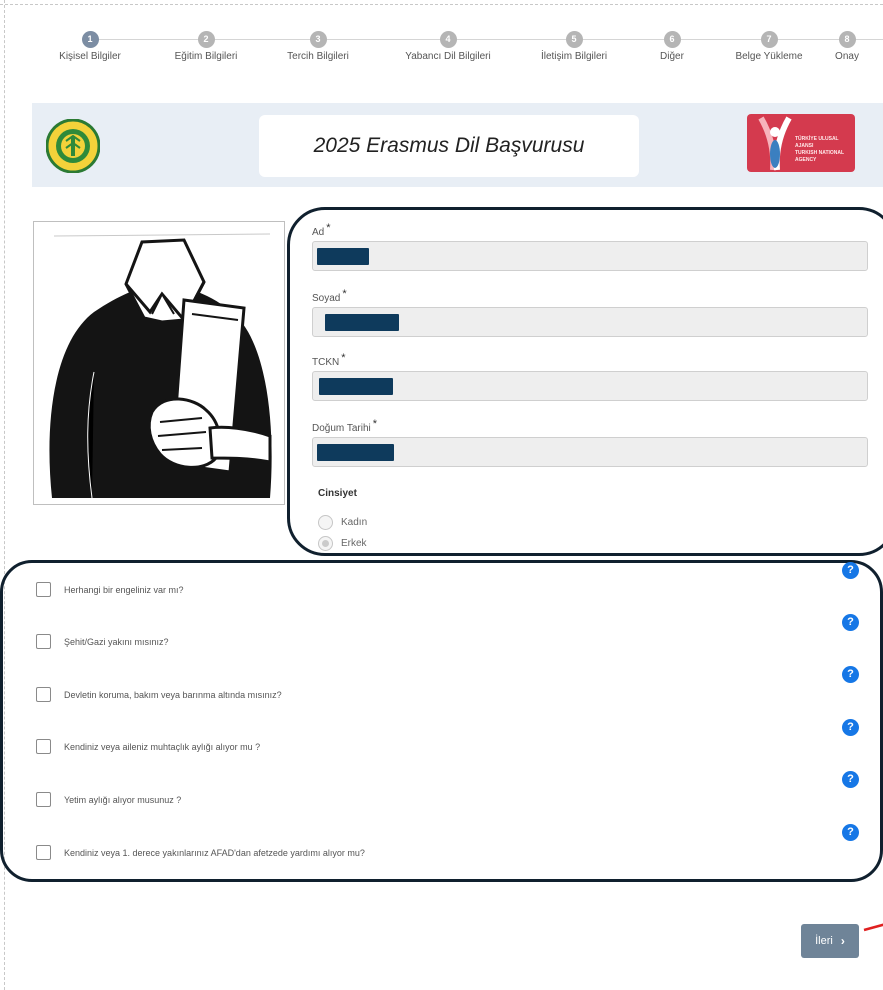 The height and width of the screenshot is (990, 883). Describe the element at coordinates (337, 493) in the screenshot. I see `gender-title: Cinsiyet` at that location.